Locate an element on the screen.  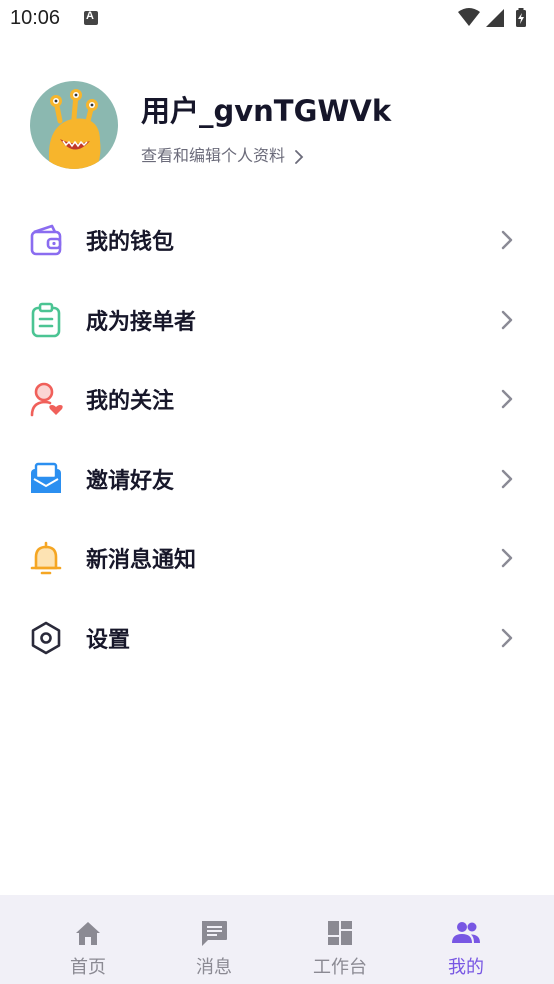
accessibility-notification-icon is located at coordinates (91, 17).